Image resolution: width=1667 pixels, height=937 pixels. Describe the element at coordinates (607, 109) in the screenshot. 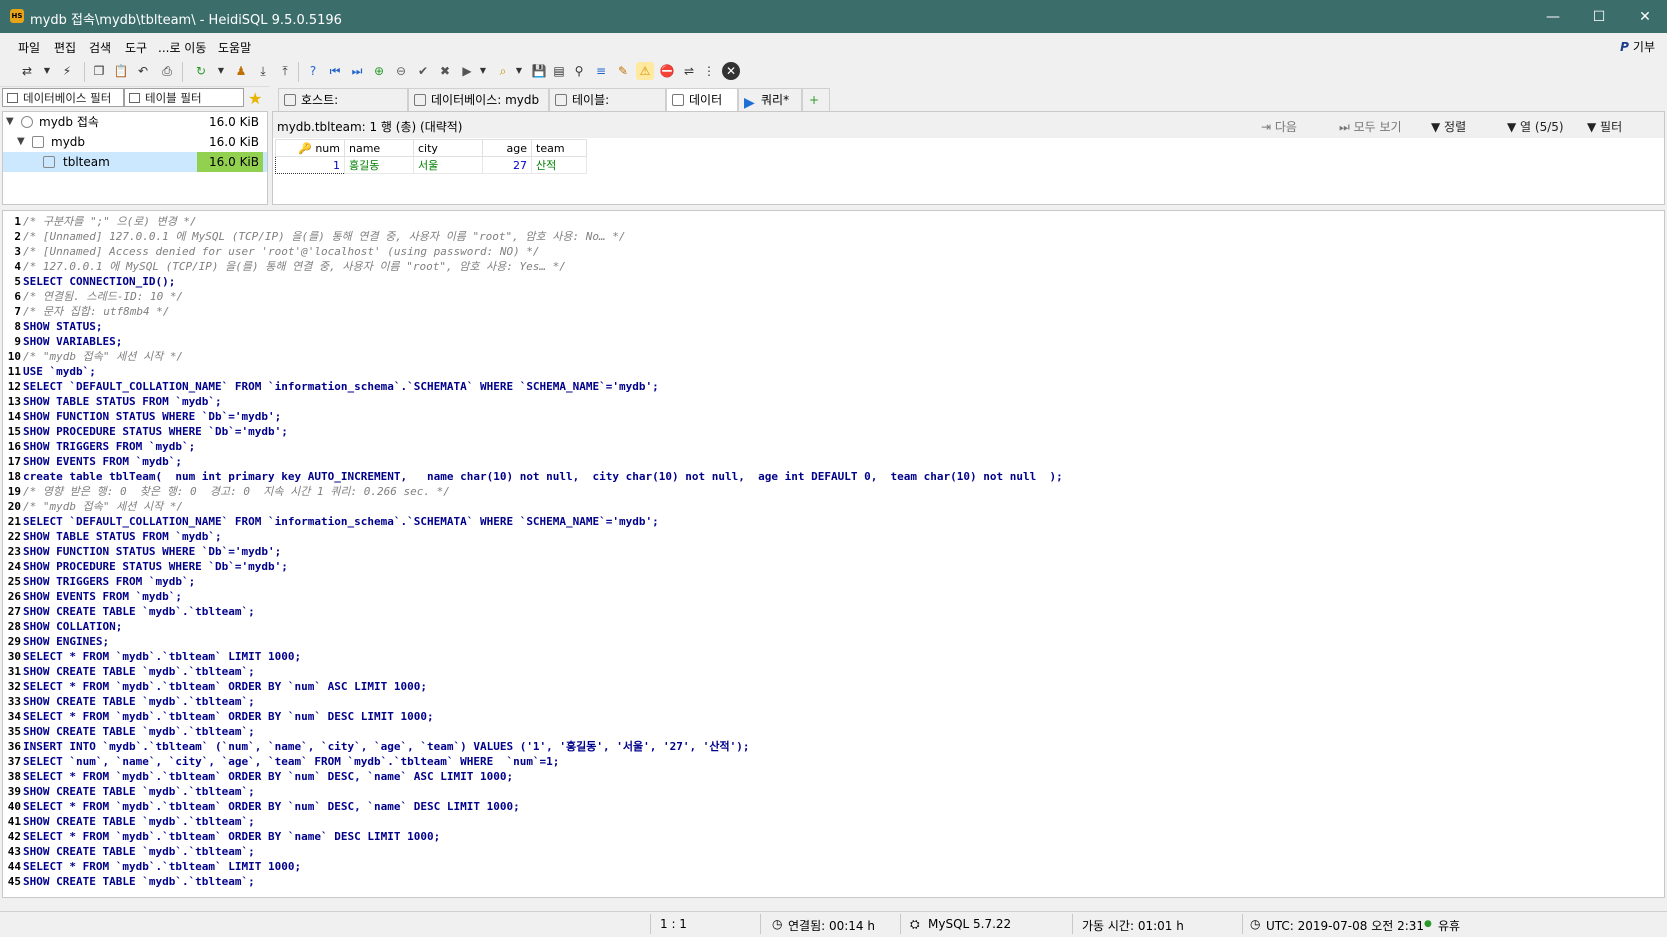

I see `tab-table: 테이블: tblteam` at that location.